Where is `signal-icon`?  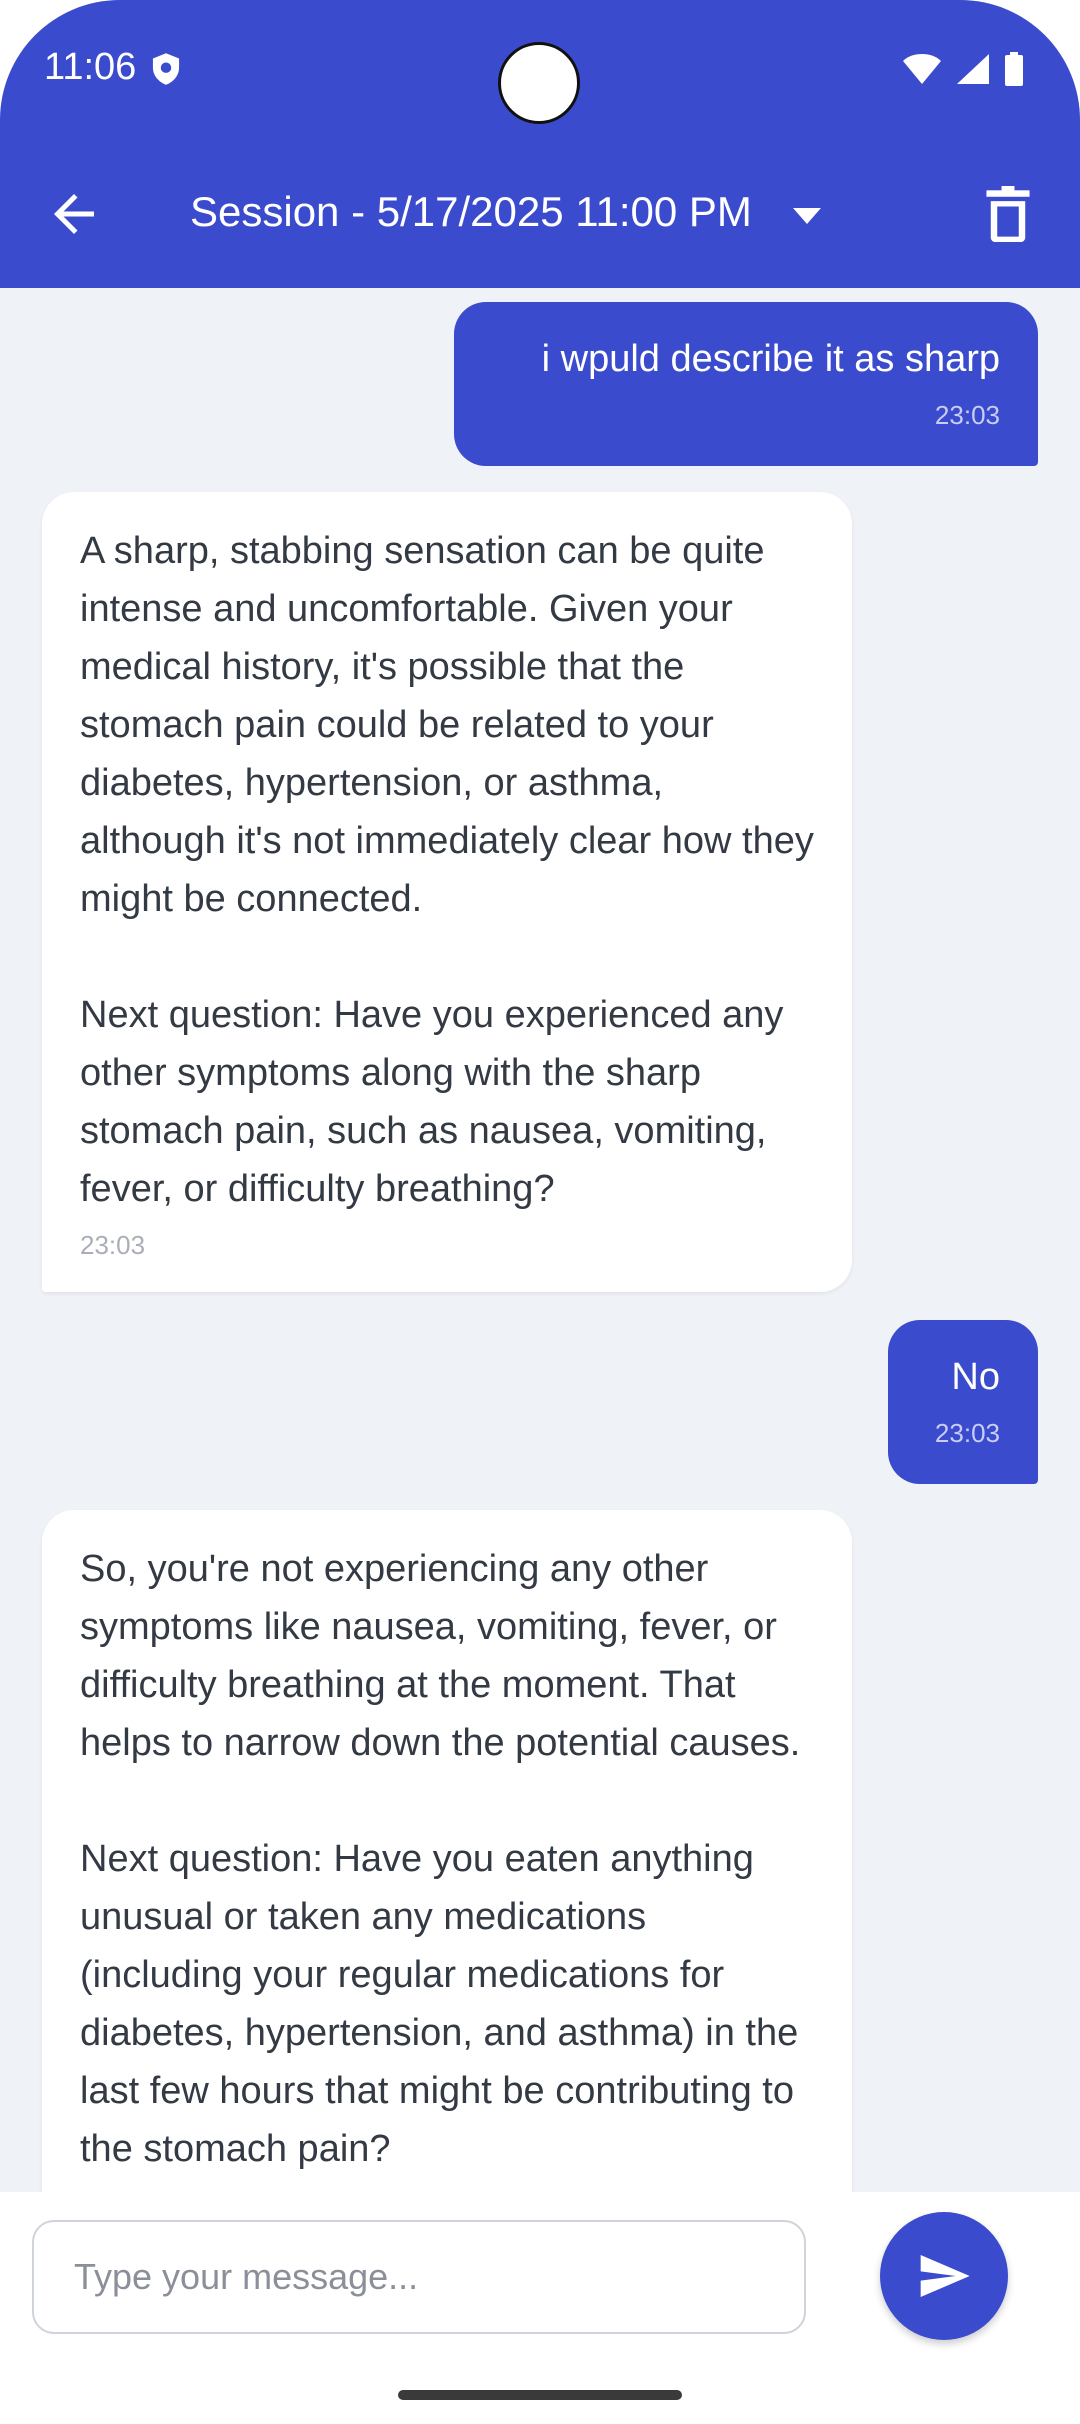
signal-icon is located at coordinates (973, 69).